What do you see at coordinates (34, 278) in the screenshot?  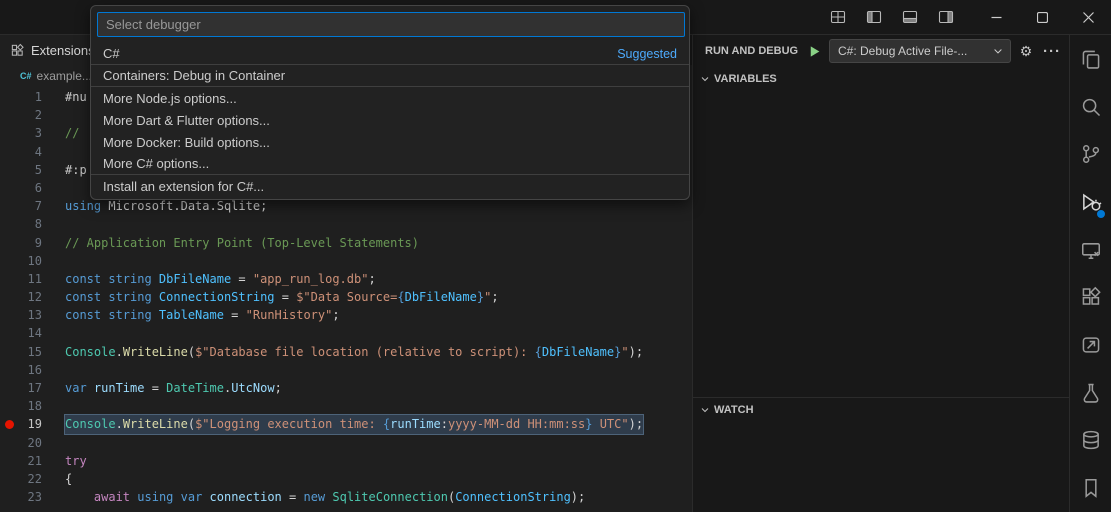 I see `line-number: 11` at bounding box center [34, 278].